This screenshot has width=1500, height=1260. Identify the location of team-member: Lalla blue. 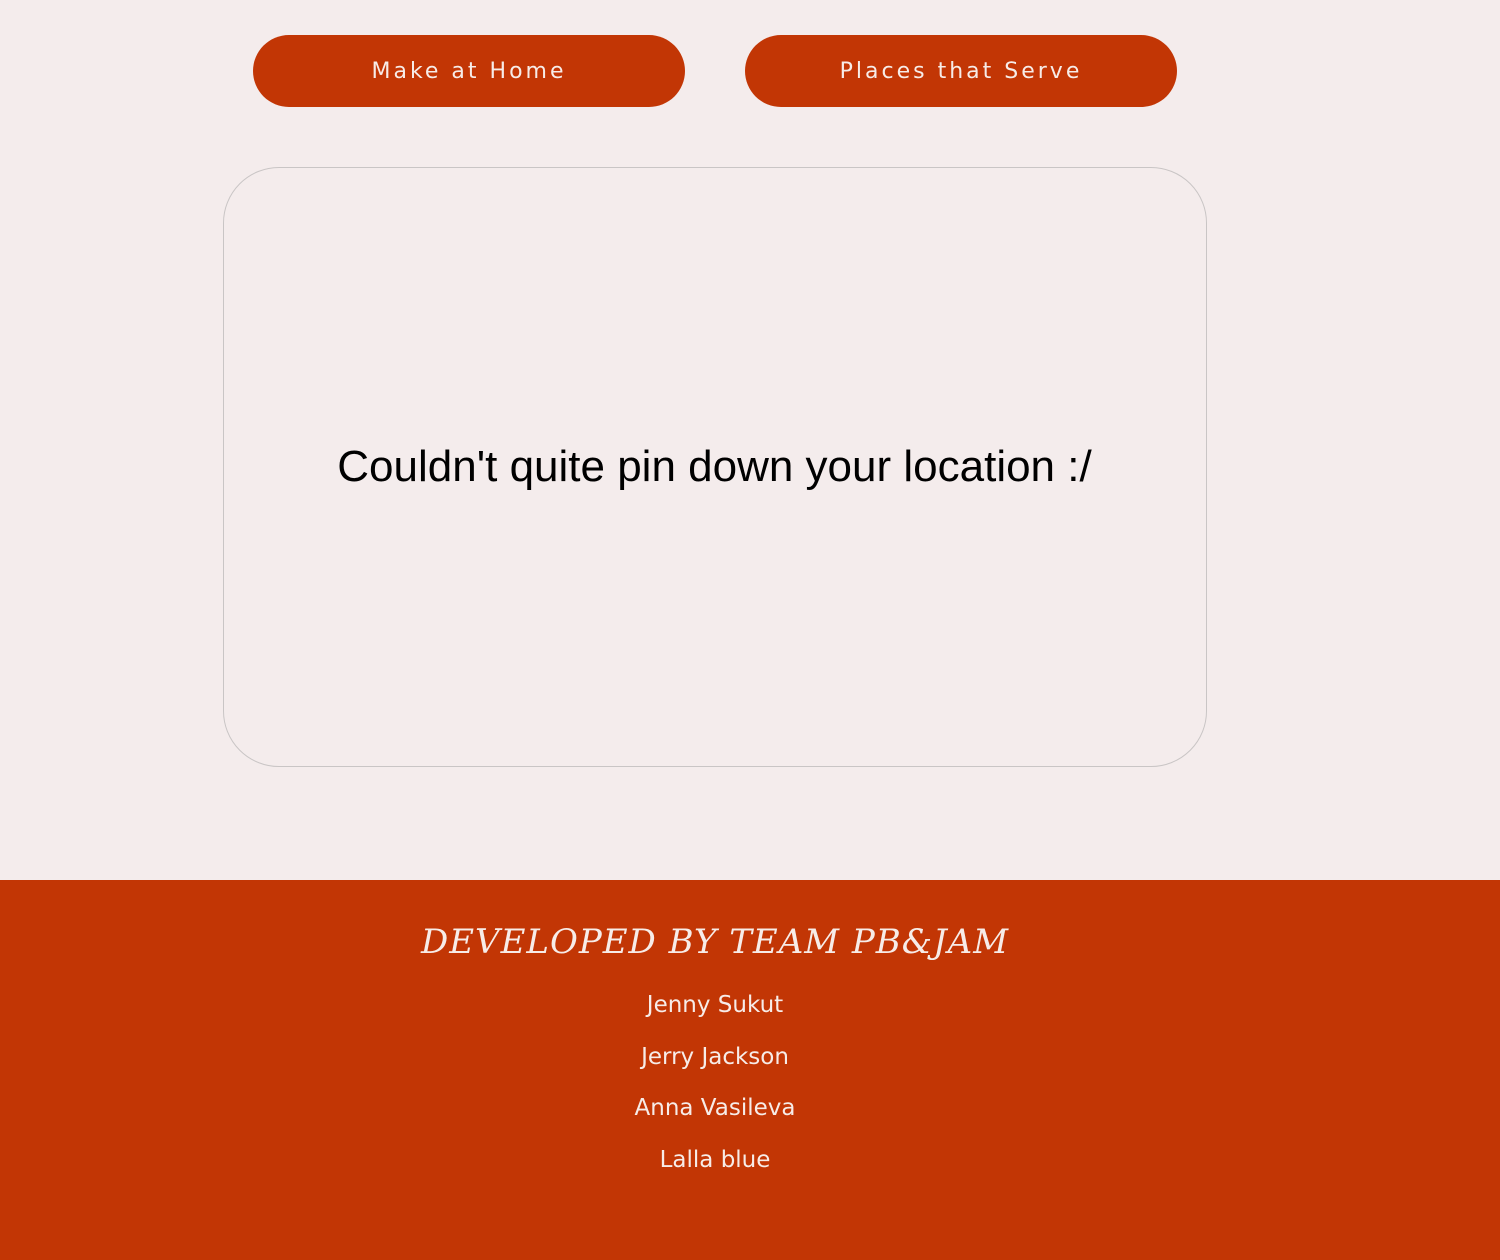
(715, 1160).